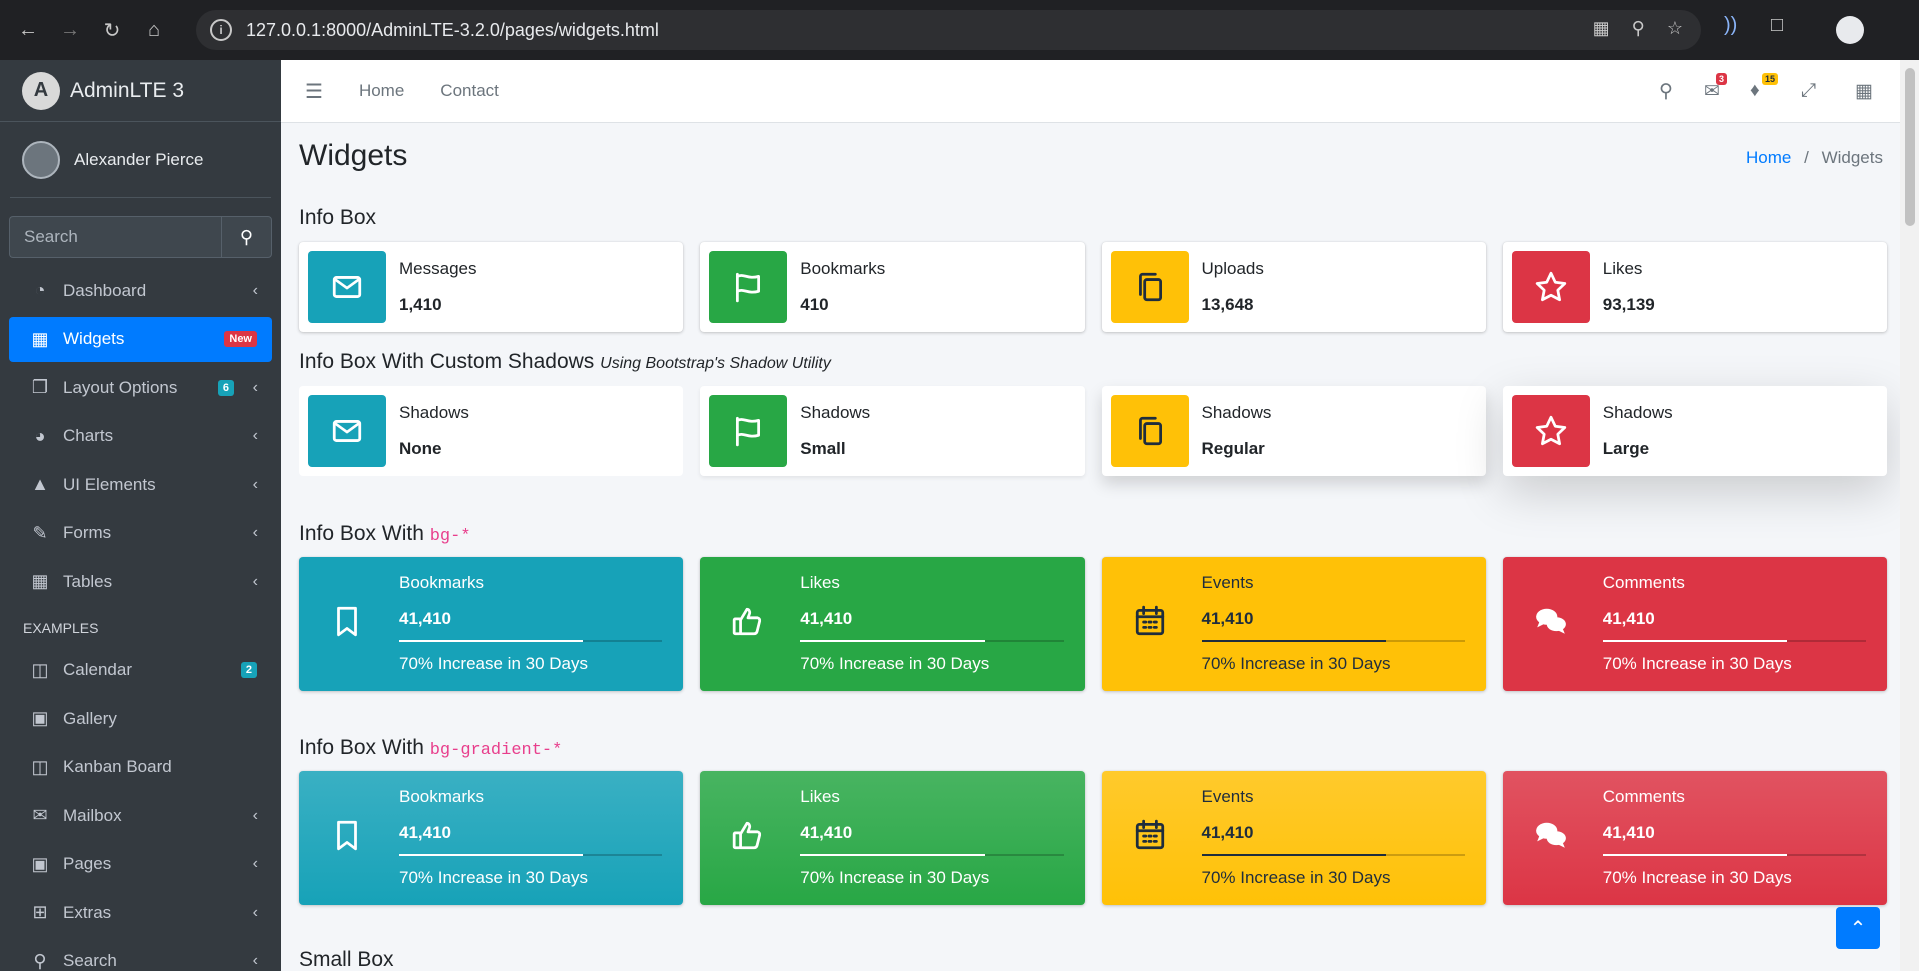  I want to click on user-panel: Alexander Pierce, so click(140, 160).